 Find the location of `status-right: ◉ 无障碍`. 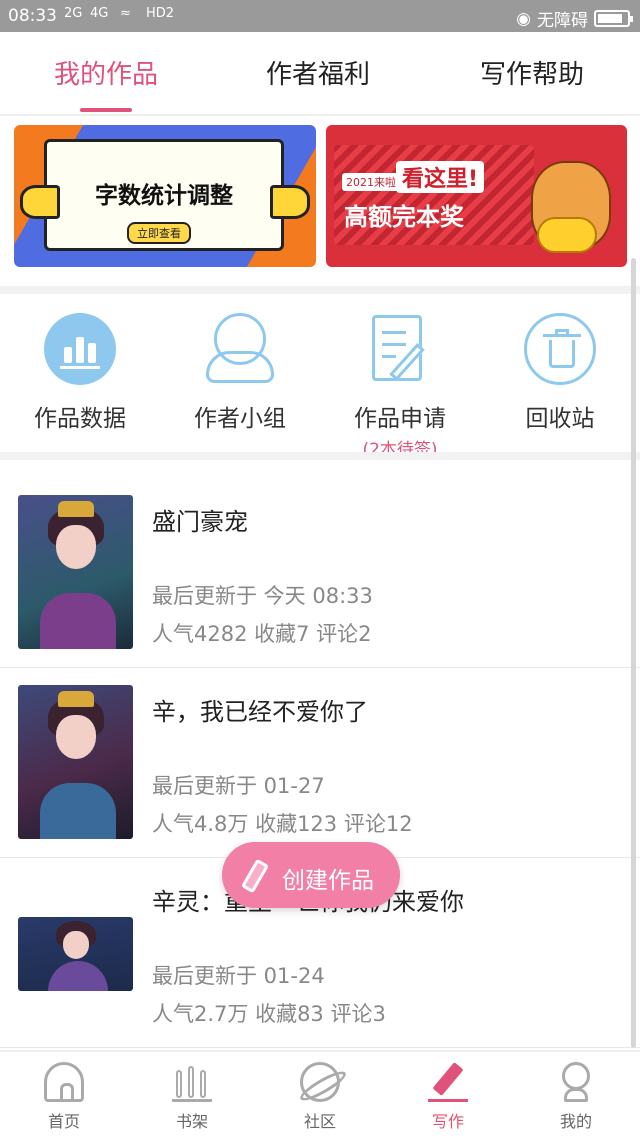

status-right: ◉ 无障碍 is located at coordinates (574, 18).